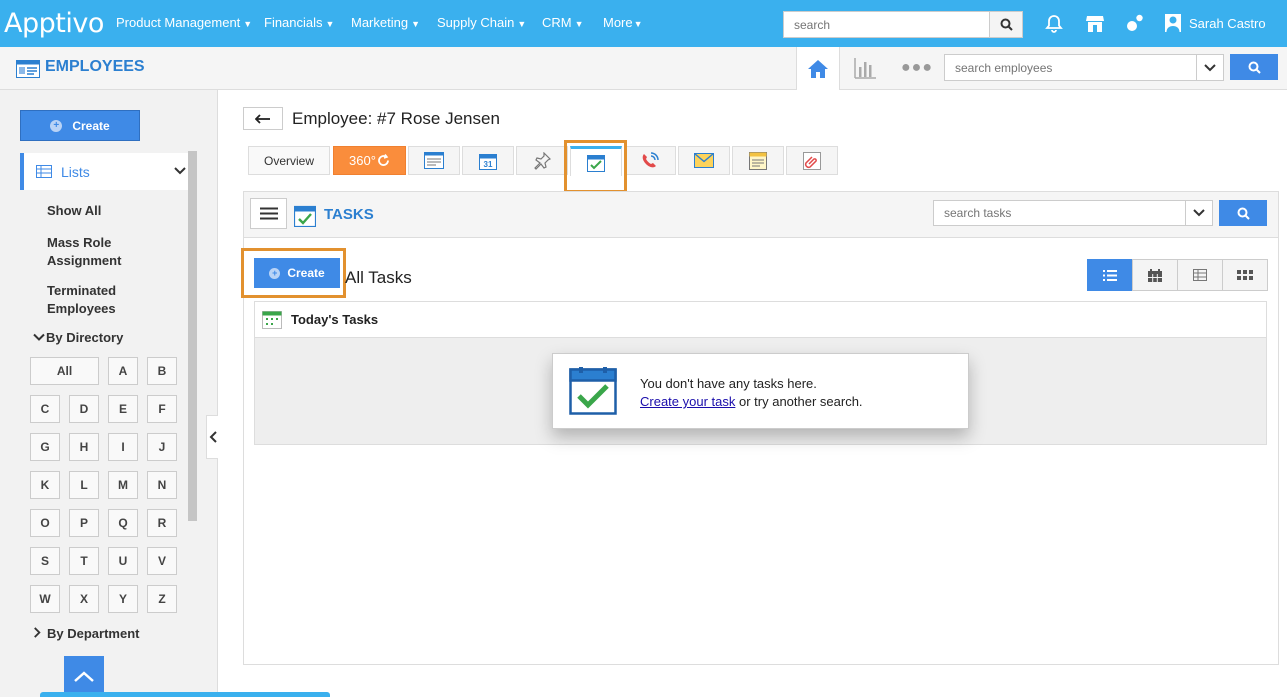  Describe the element at coordinates (687, 401) in the screenshot. I see `create-your-task-link: Create your task` at that location.